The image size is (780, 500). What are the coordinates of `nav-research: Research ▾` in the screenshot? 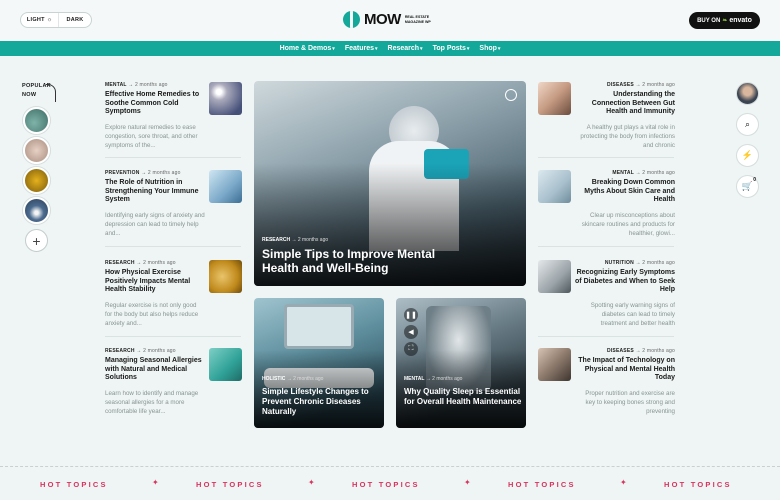 It's located at (405, 48).